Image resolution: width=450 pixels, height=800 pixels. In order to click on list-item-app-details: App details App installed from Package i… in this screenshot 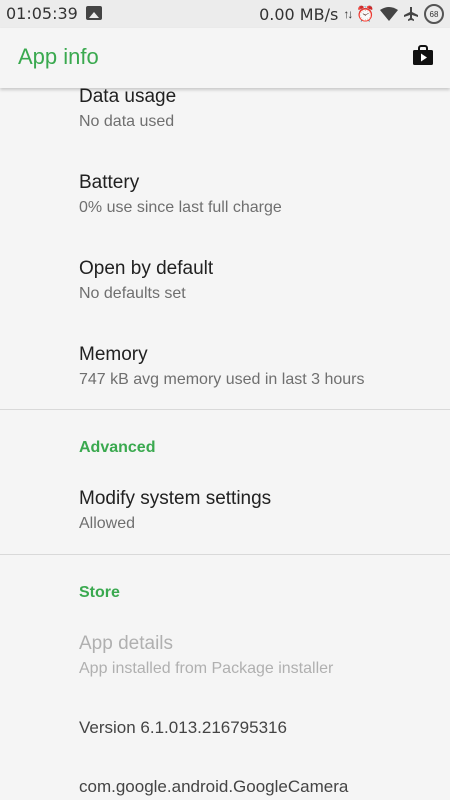, I will do `click(206, 655)`.